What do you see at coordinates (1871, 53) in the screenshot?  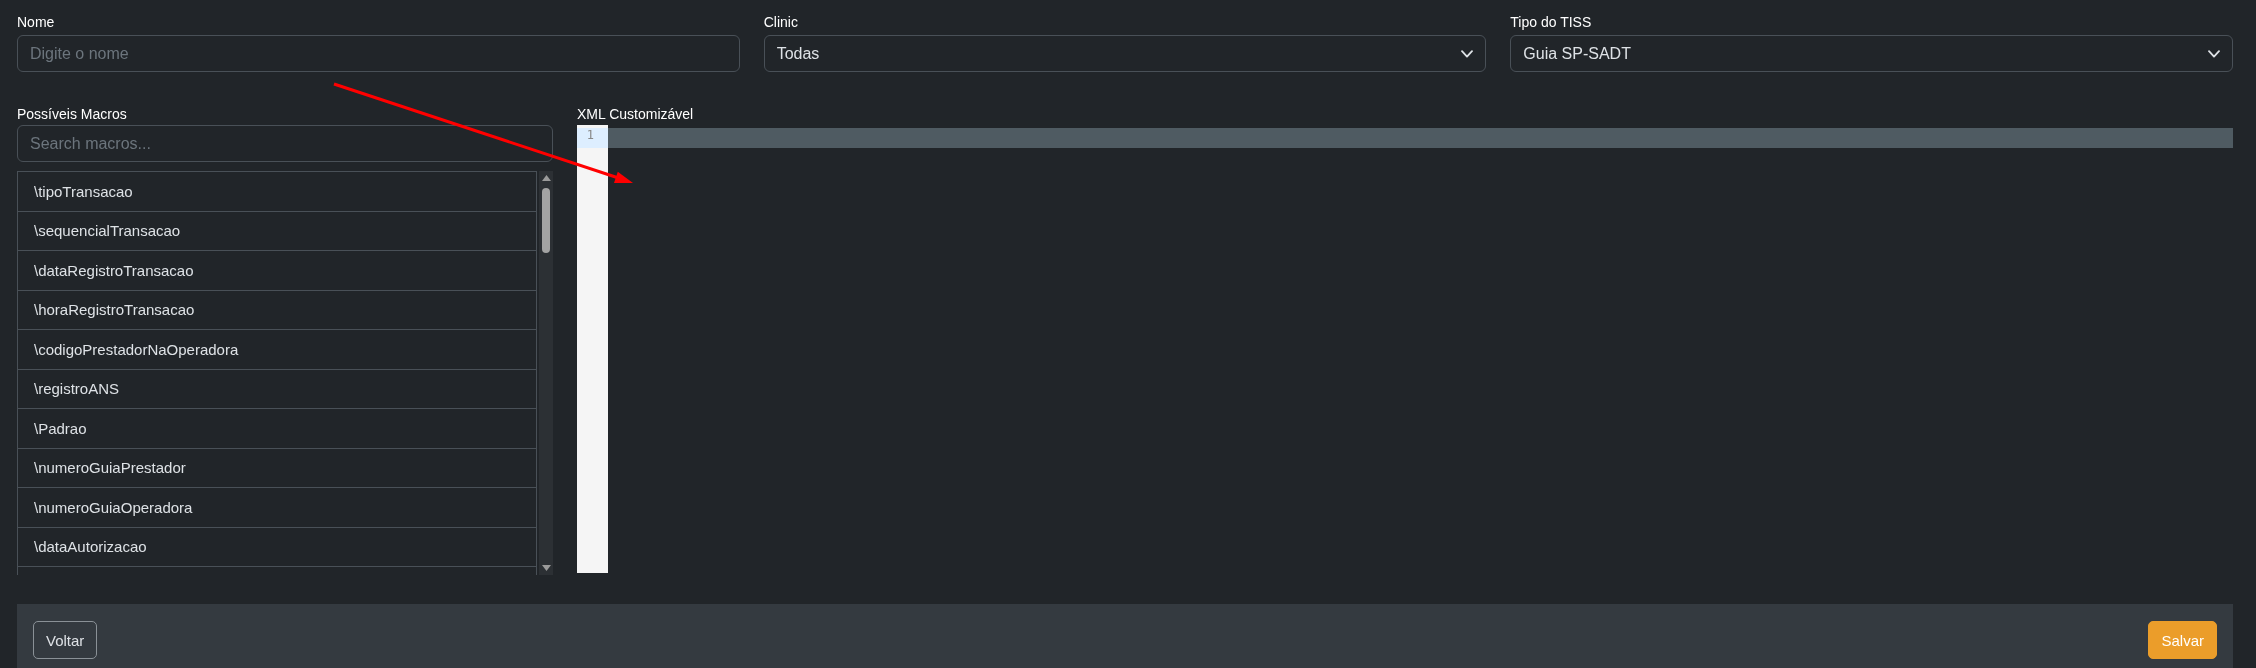 I see `select-dropdown: Guia SP-SADT` at bounding box center [1871, 53].